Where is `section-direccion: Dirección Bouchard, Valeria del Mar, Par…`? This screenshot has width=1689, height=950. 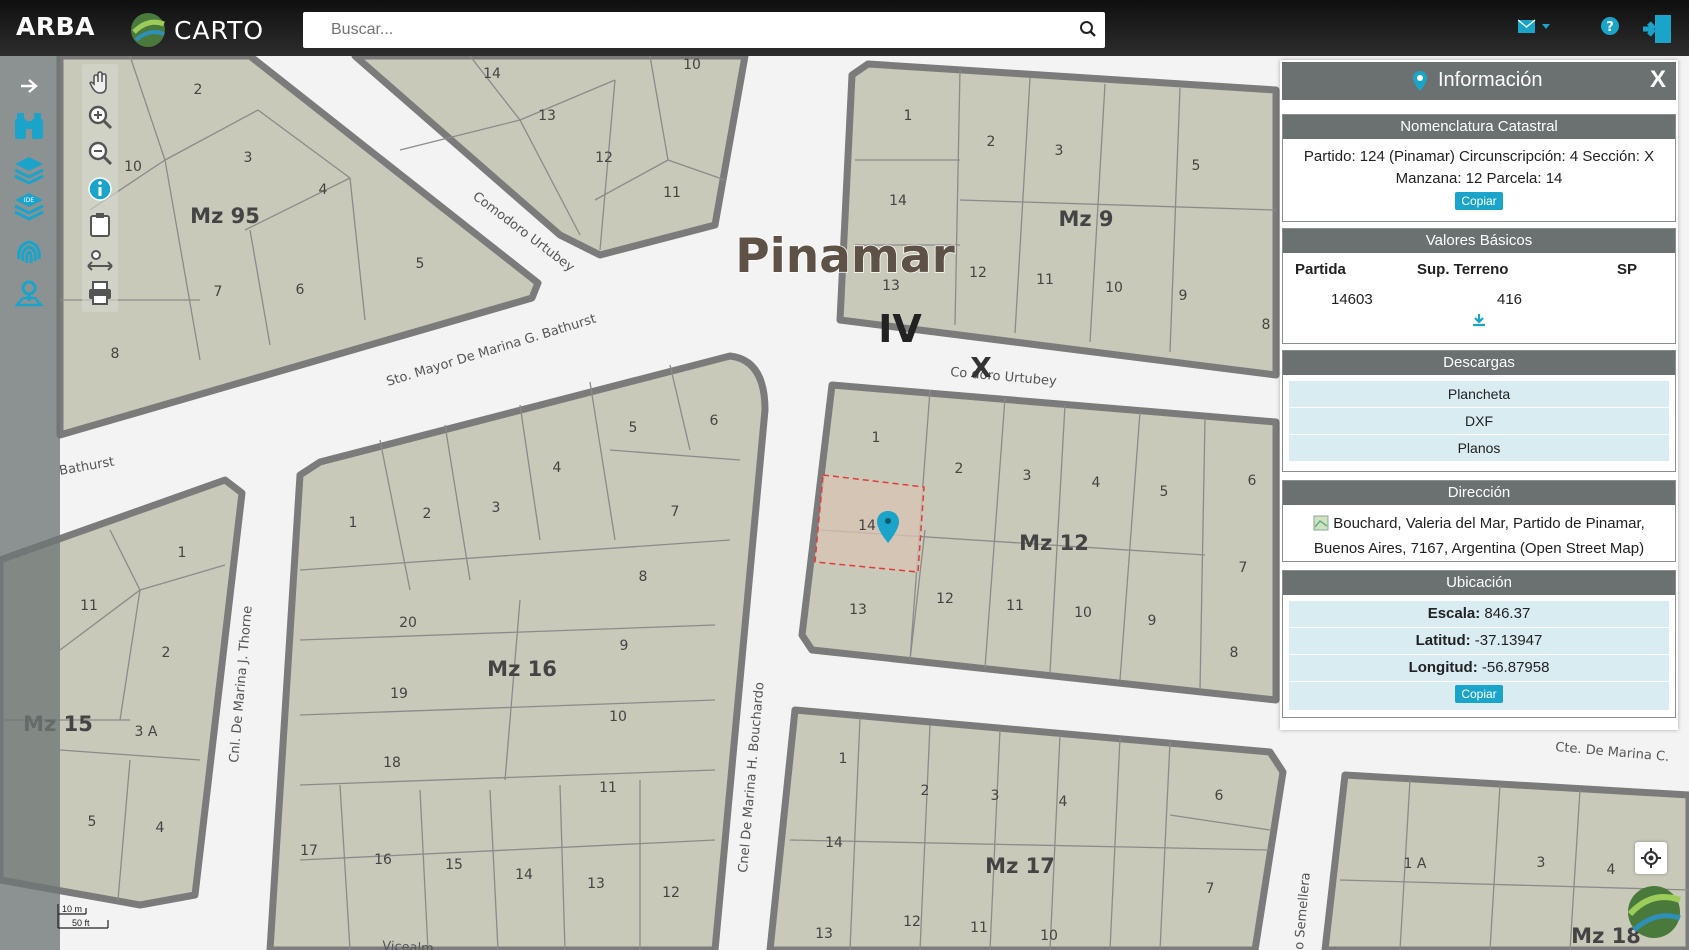 section-direccion: Dirección Bouchard, Valeria del Mar, Par… is located at coordinates (1479, 521).